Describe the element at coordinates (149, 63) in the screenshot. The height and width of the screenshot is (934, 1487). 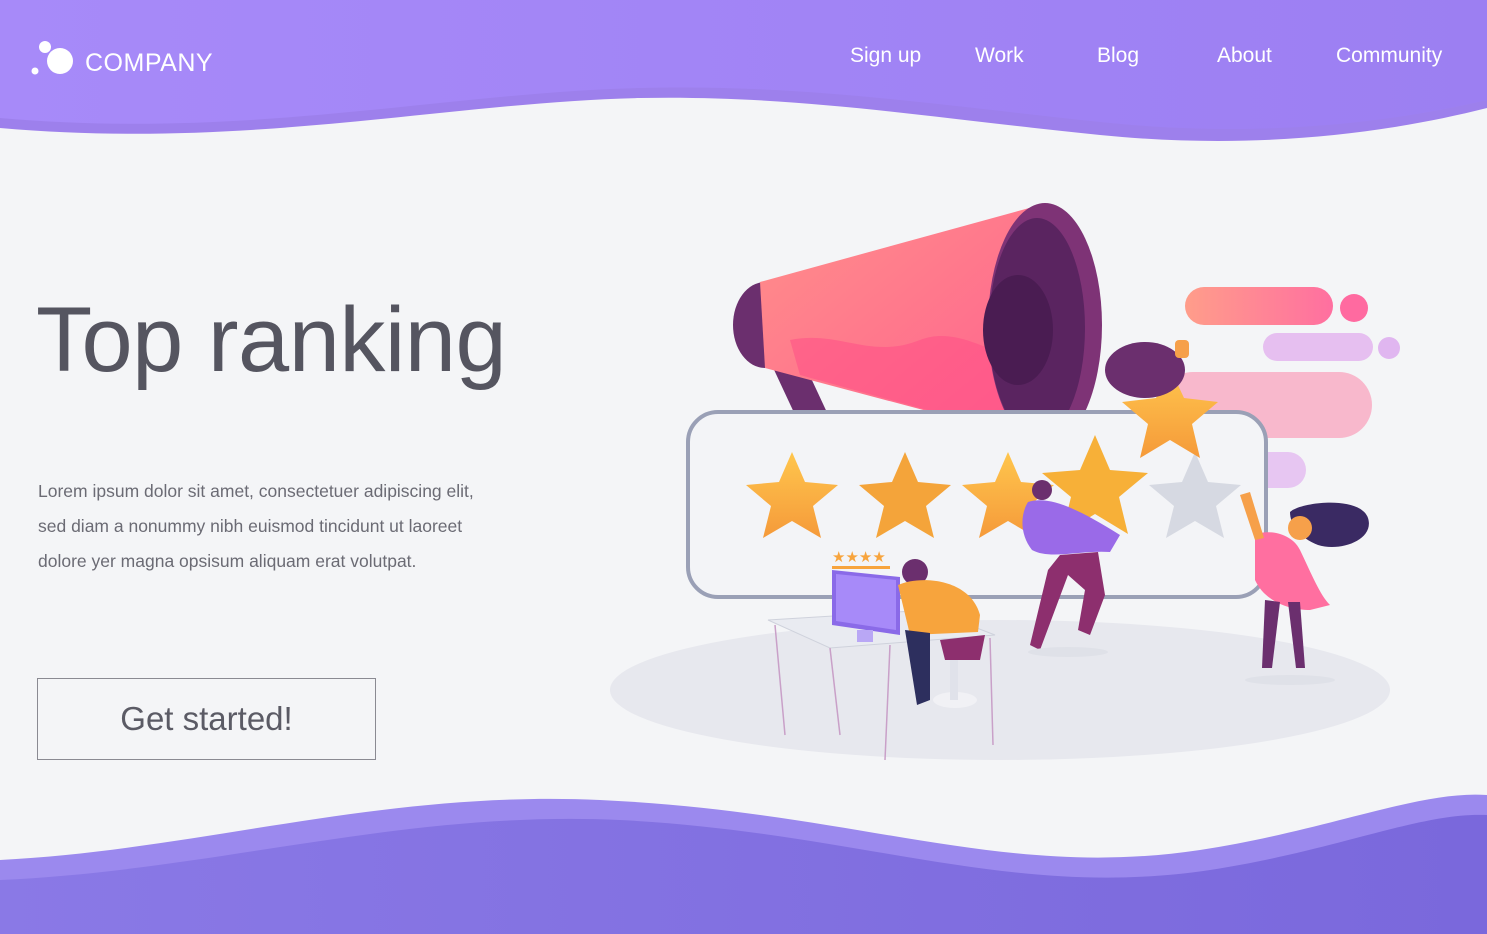
I see `brand-name: COMPANY` at that location.